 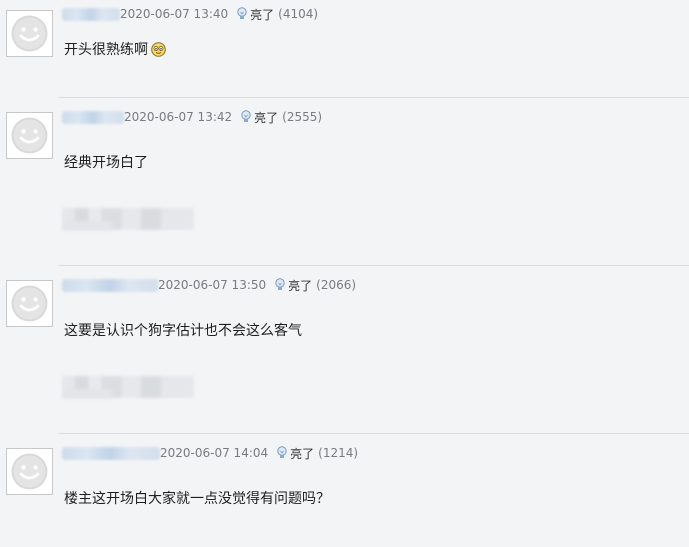 I want to click on comment-time: 2020-06-07 13:40, so click(x=174, y=14).